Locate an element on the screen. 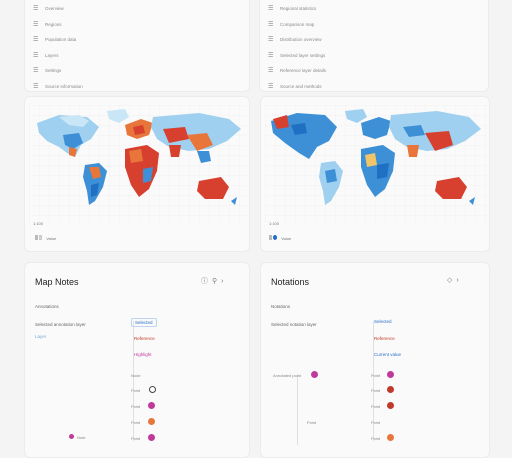 Image resolution: width=512 pixels, height=458 pixels. list-row: ☰ Population data is located at coordinates (137, 40).